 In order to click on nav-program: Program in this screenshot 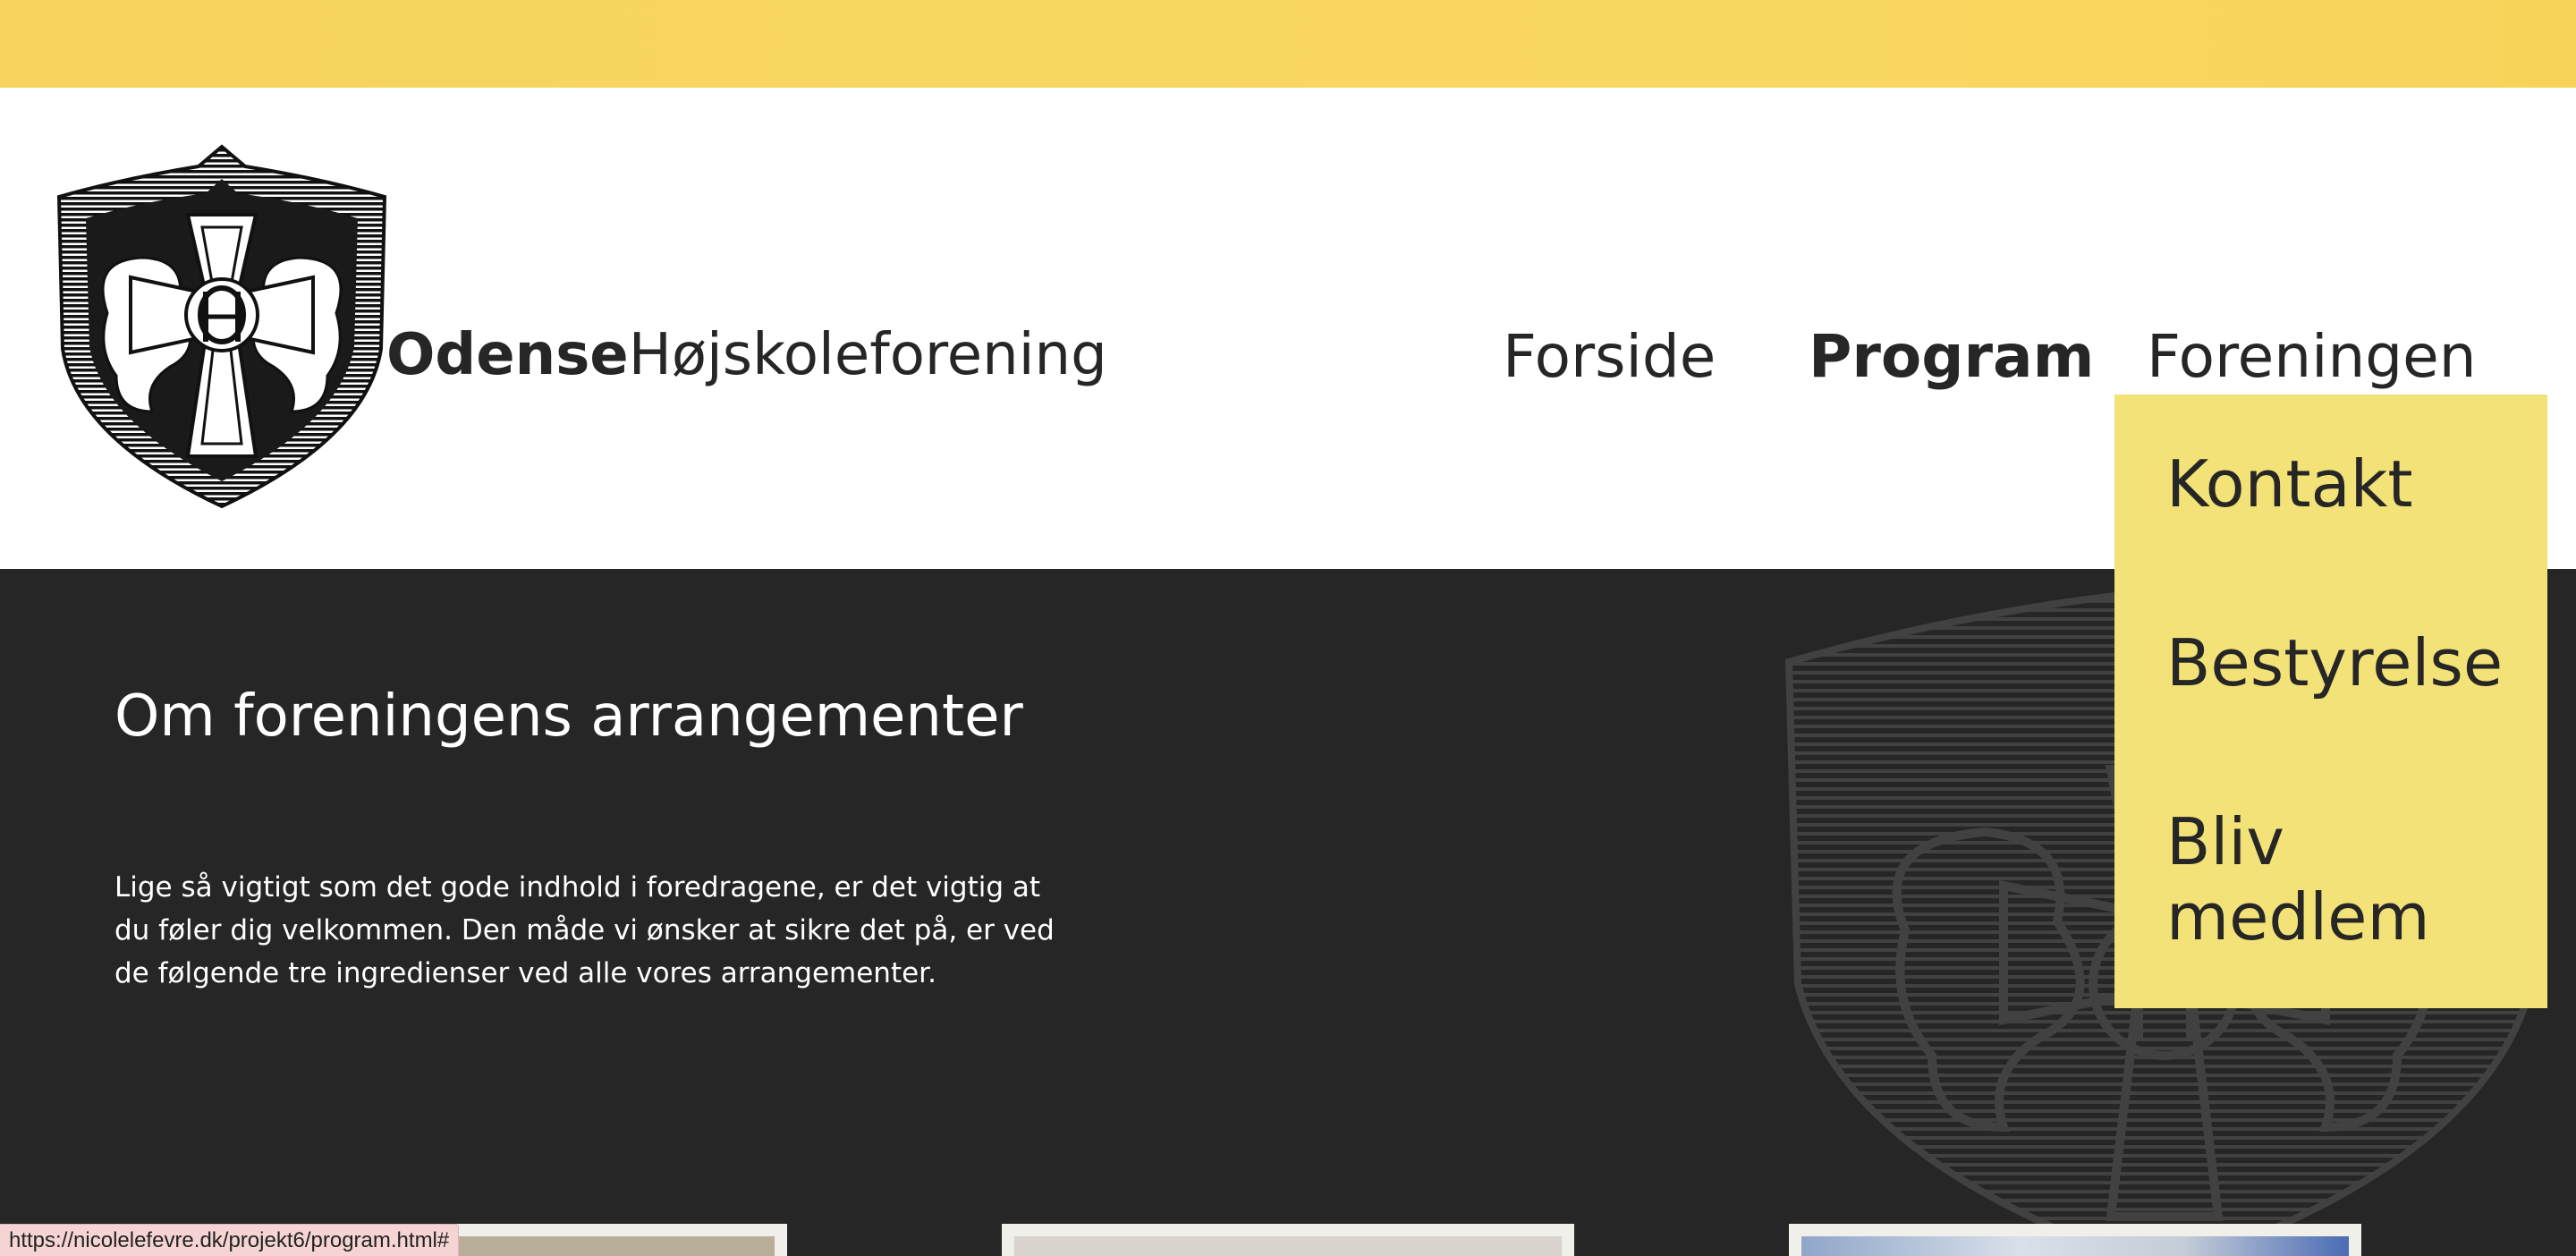, I will do `click(1951, 356)`.